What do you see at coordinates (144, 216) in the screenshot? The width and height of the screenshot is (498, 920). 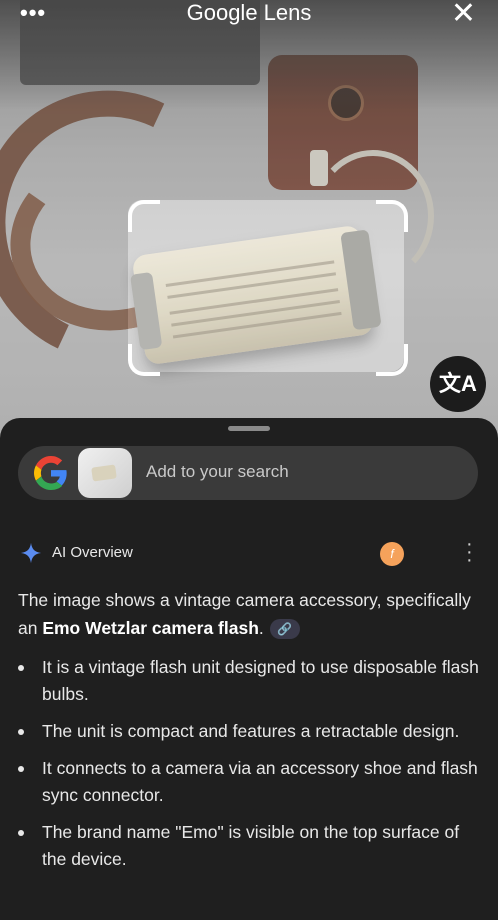 I see `crop-handle-top-left` at bounding box center [144, 216].